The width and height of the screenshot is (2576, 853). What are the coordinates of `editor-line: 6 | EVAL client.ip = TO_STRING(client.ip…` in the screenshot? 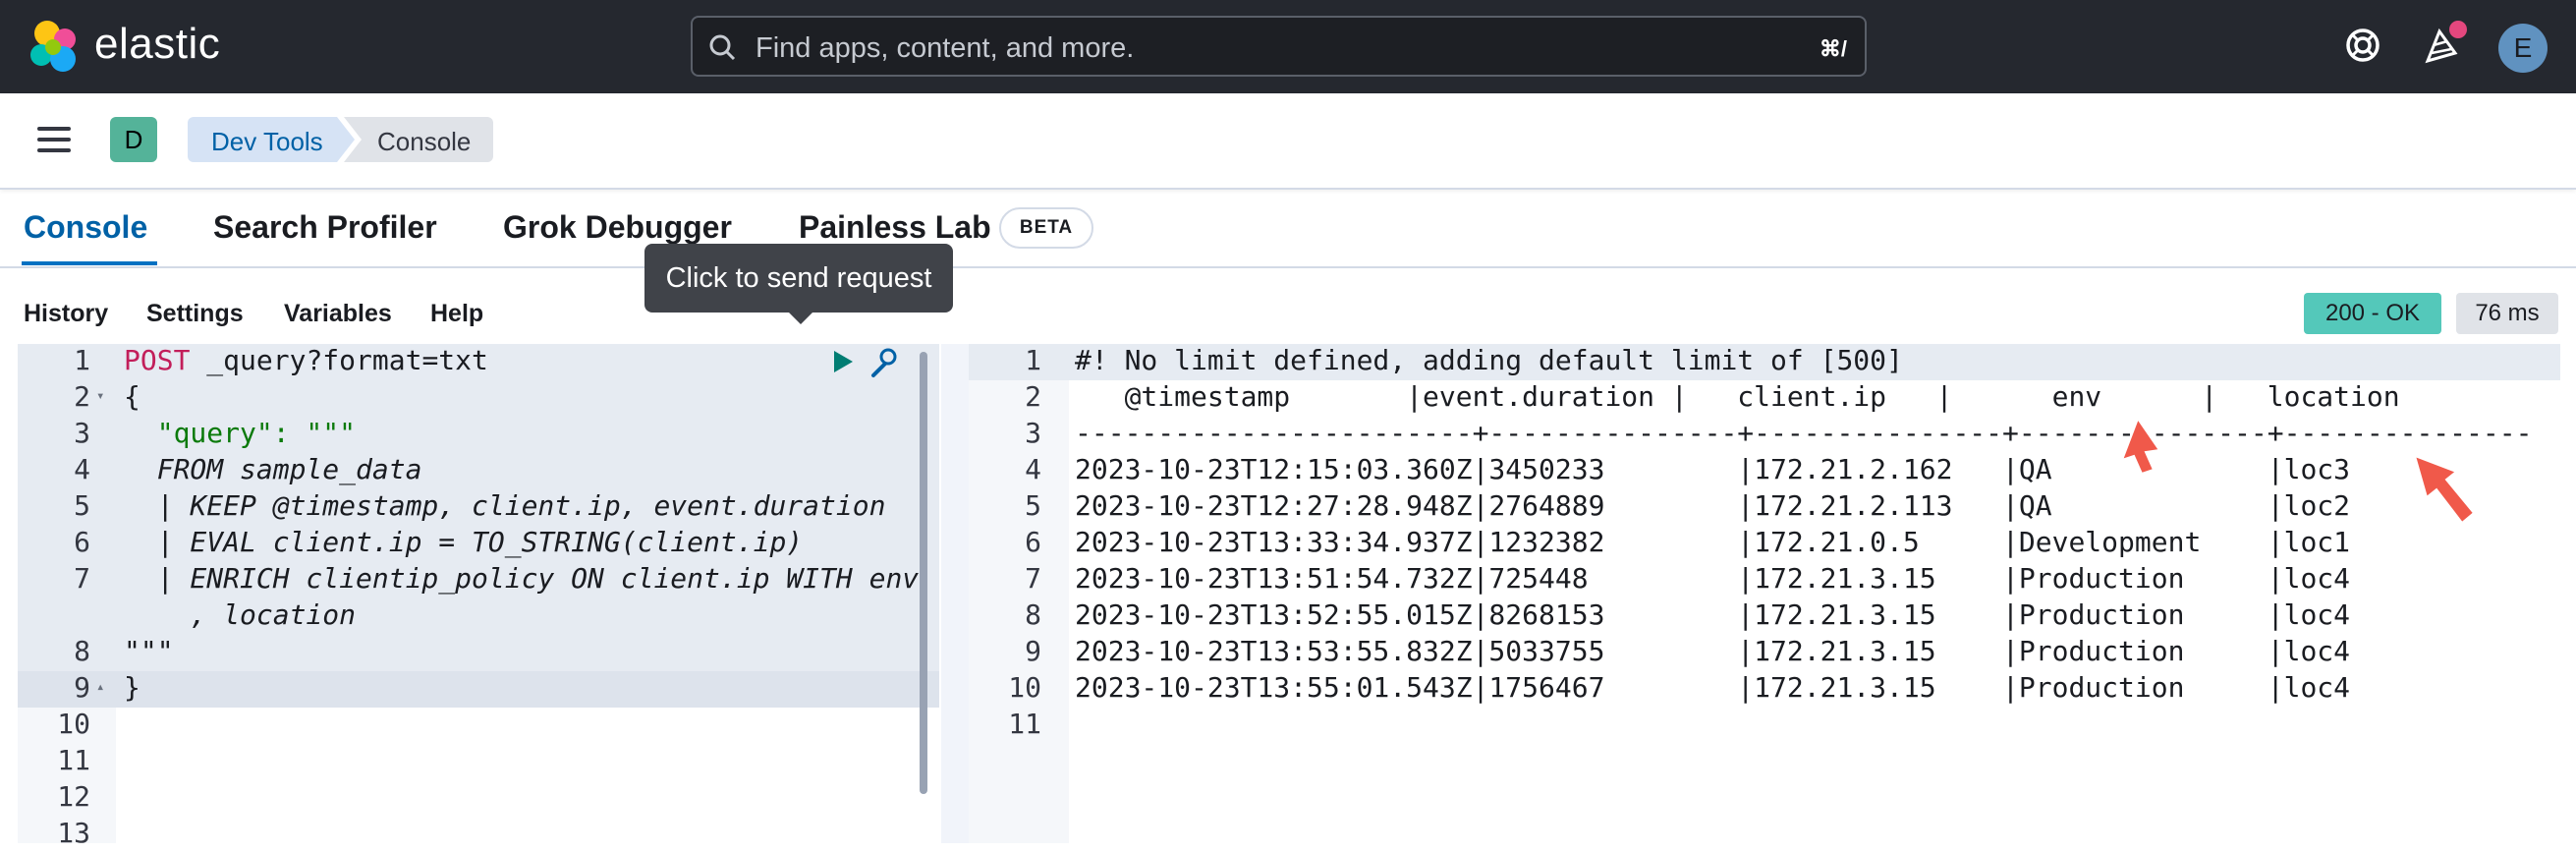 It's located at (478, 544).